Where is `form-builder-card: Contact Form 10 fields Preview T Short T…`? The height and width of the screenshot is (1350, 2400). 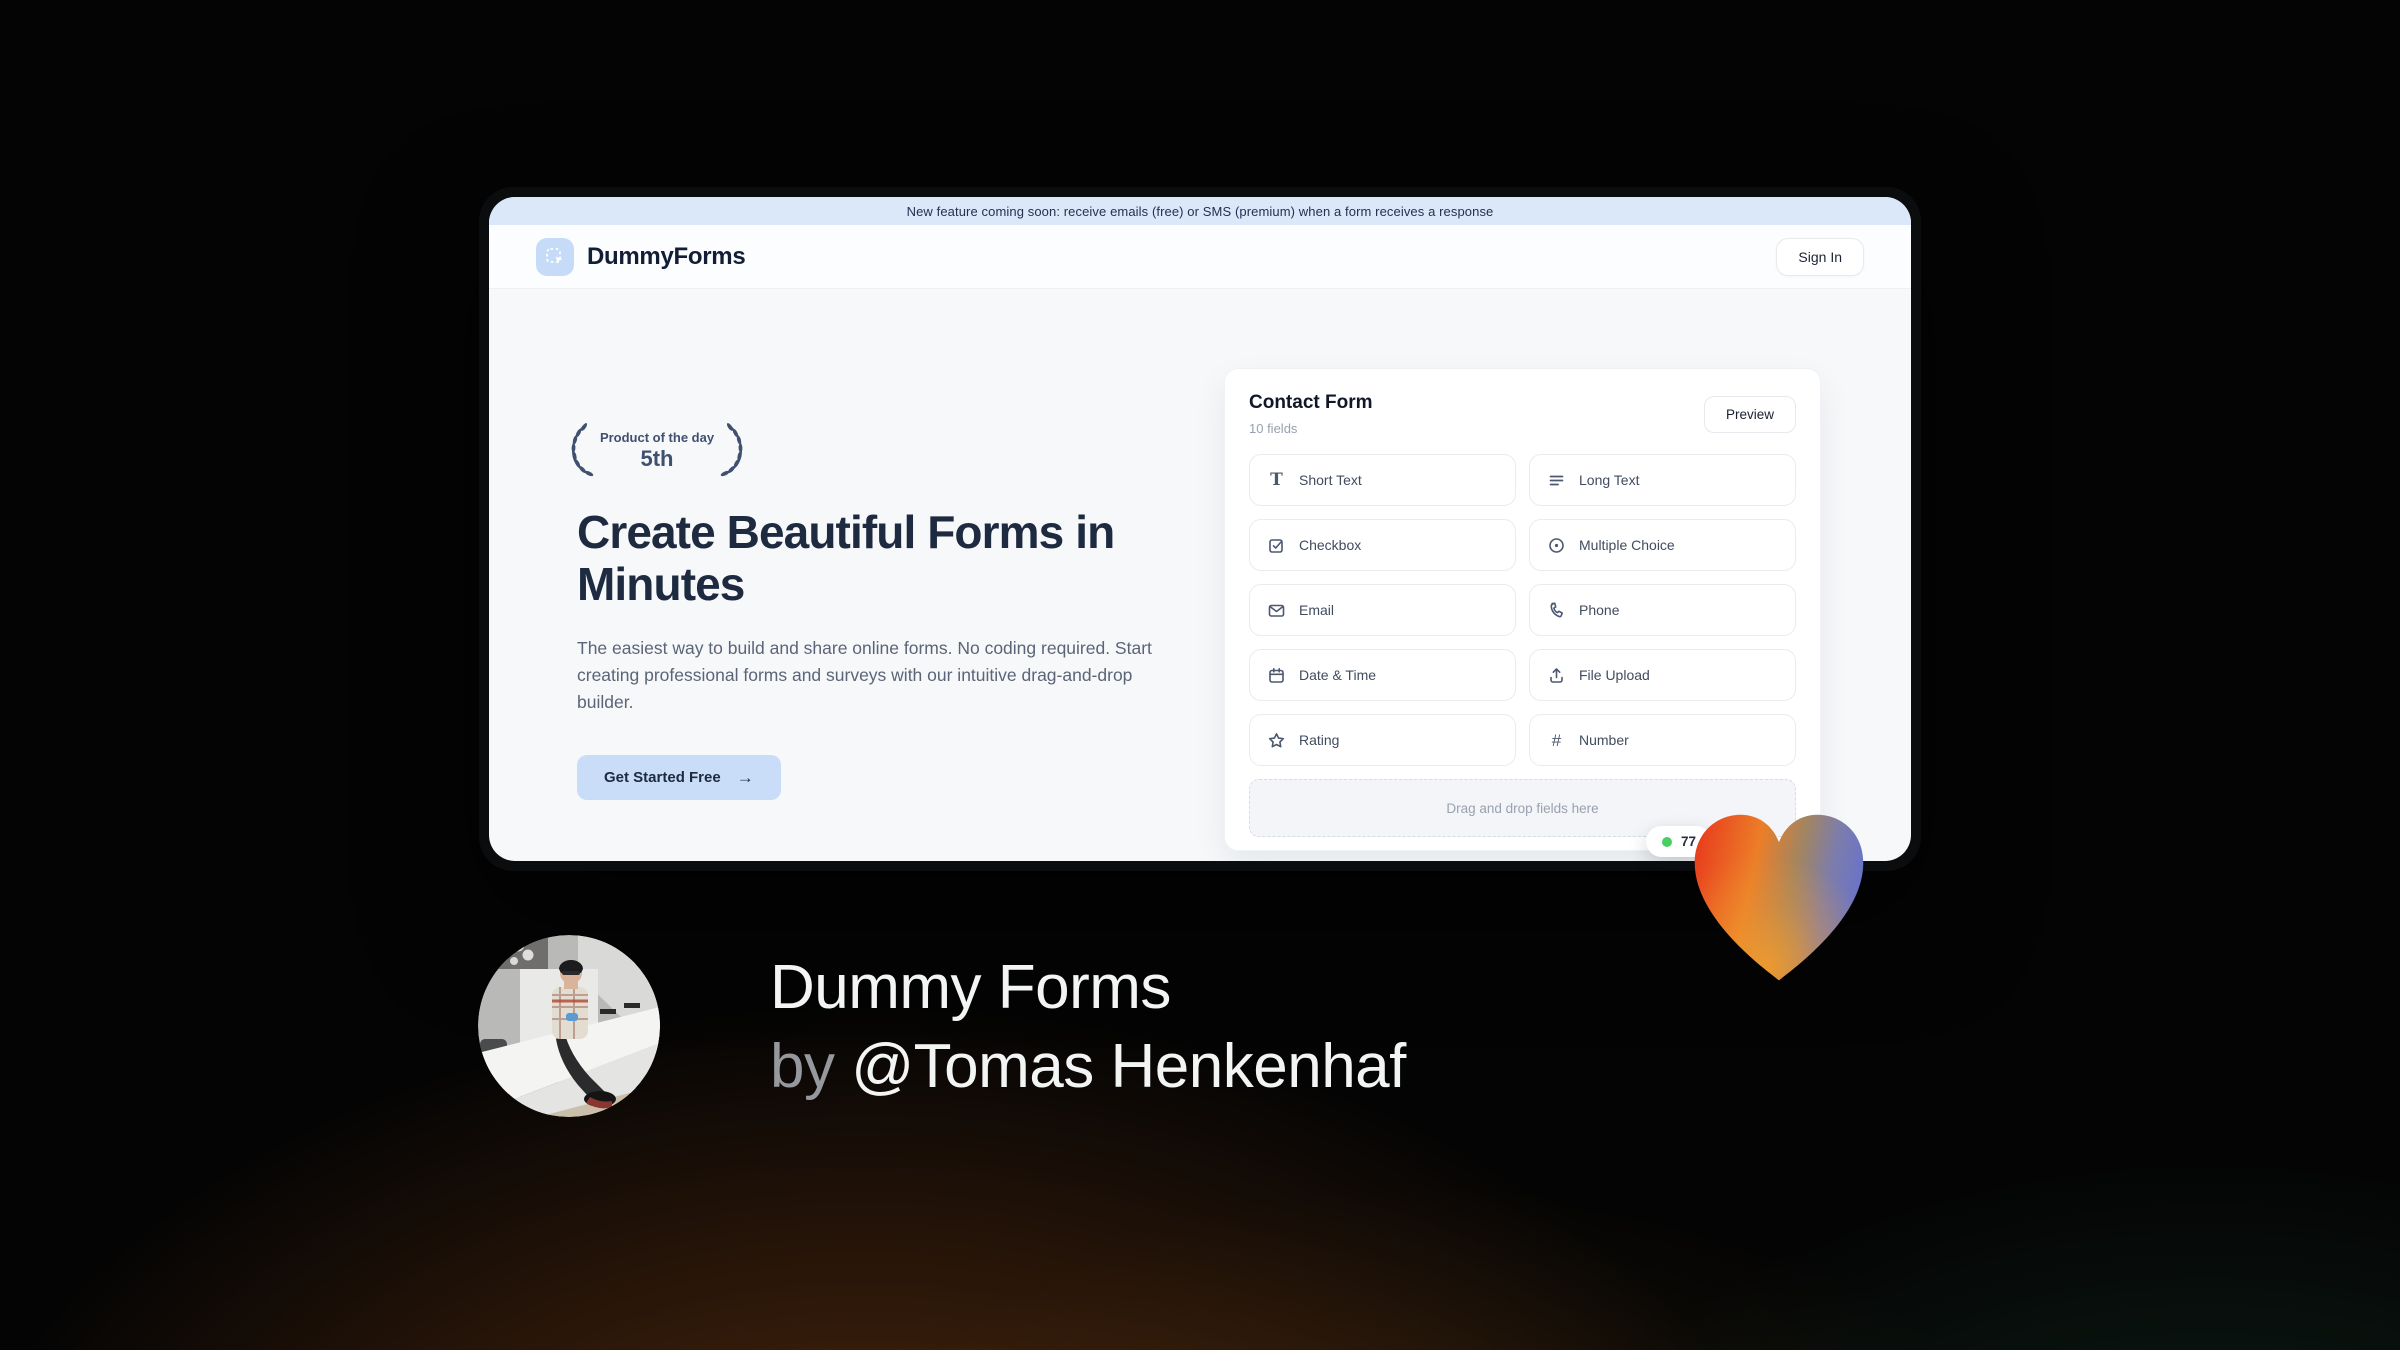
form-builder-card: Contact Form 10 fields Preview T Short T… is located at coordinates (1522, 609).